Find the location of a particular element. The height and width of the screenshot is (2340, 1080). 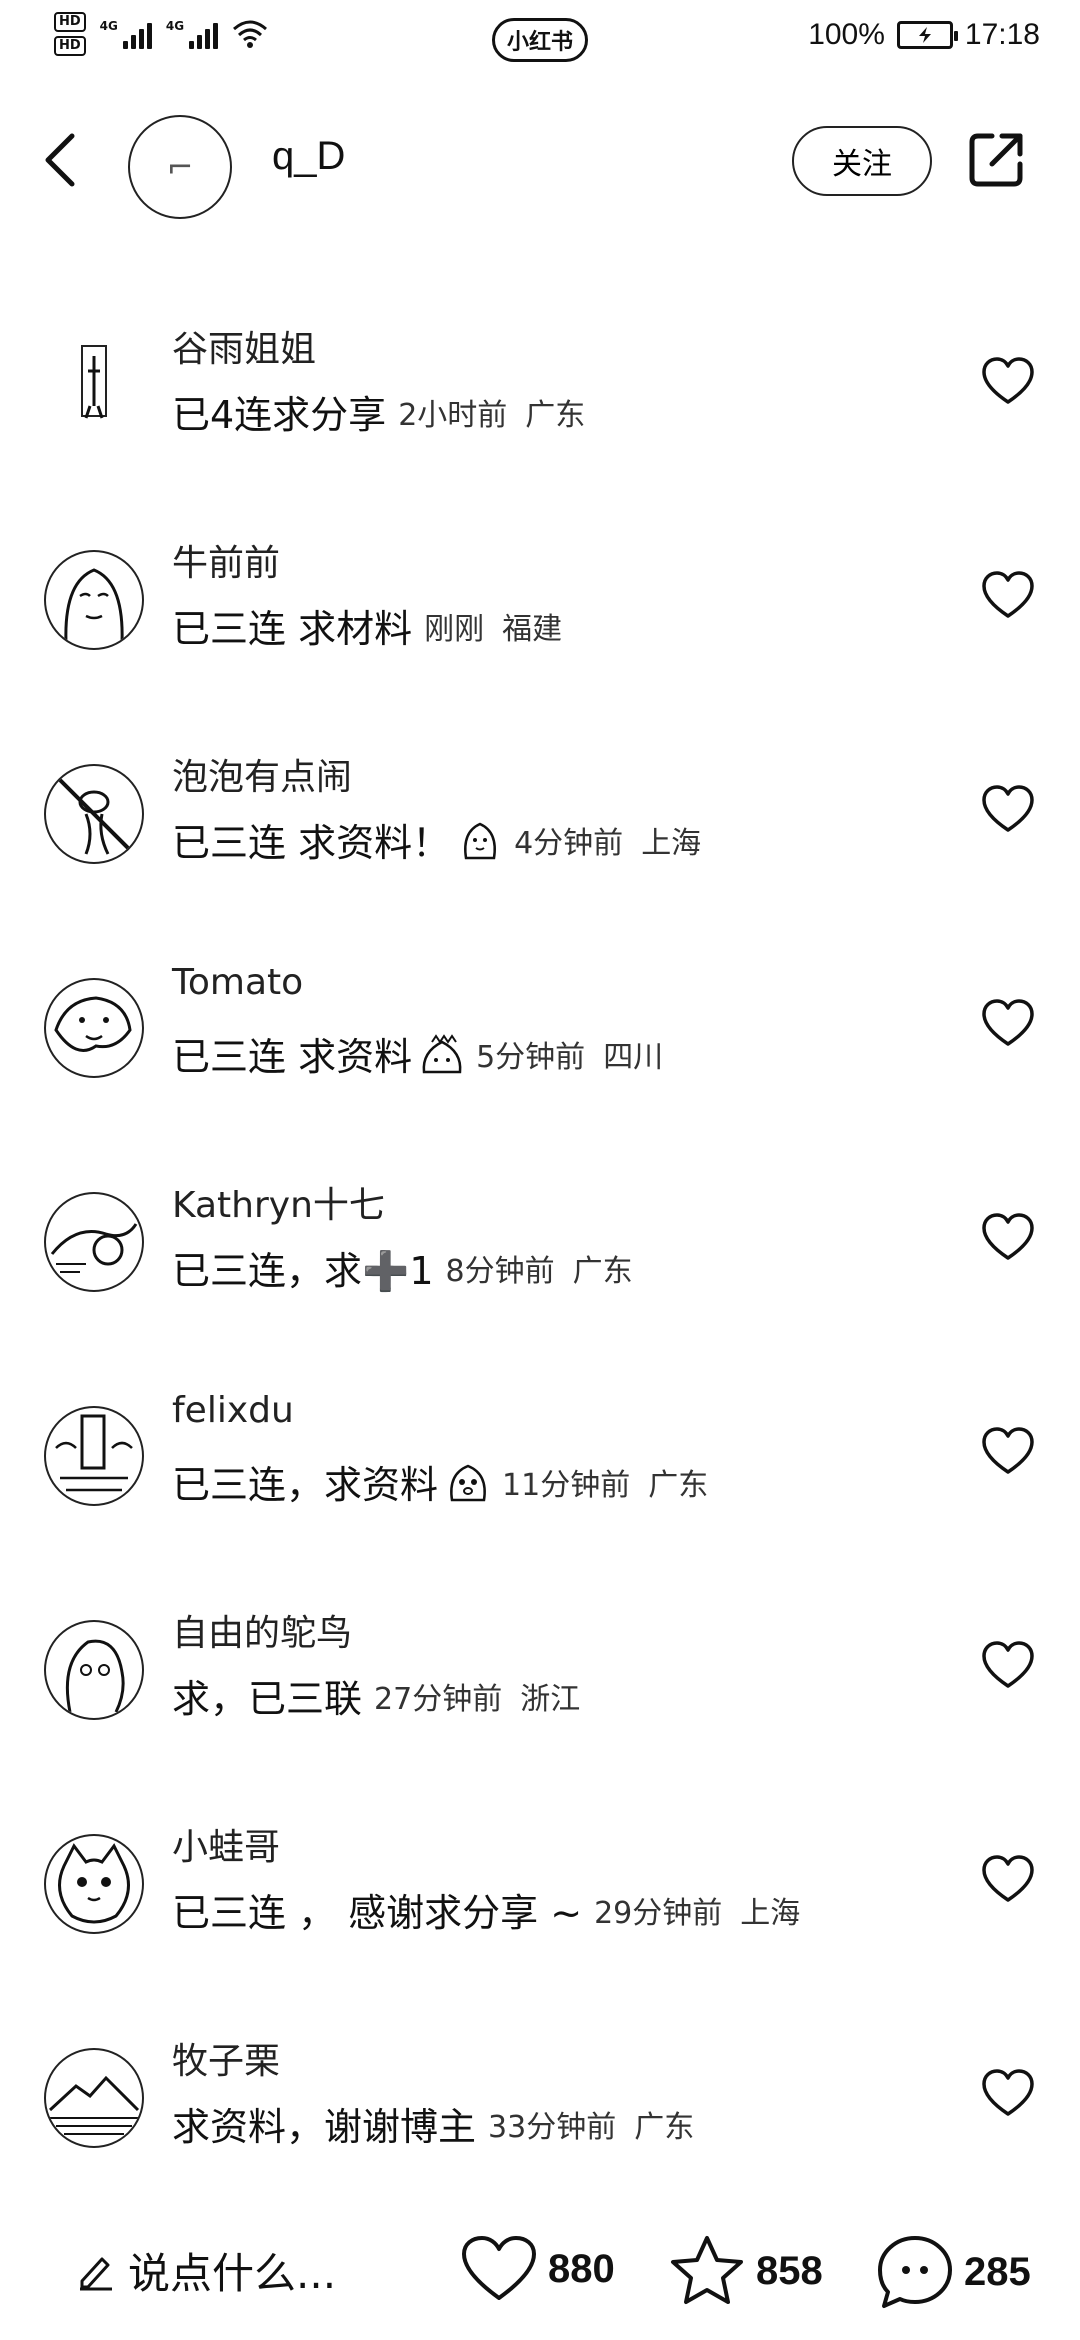

comment-location: 浙江 is located at coordinates (550, 1699).